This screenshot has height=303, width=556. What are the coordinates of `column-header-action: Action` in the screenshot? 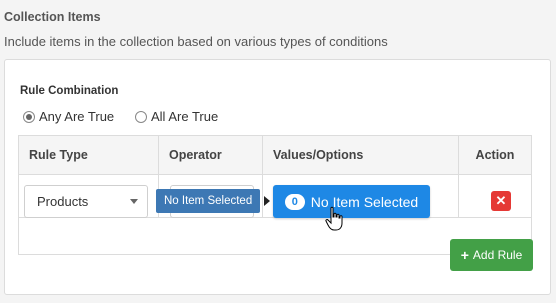 It's located at (495, 155).